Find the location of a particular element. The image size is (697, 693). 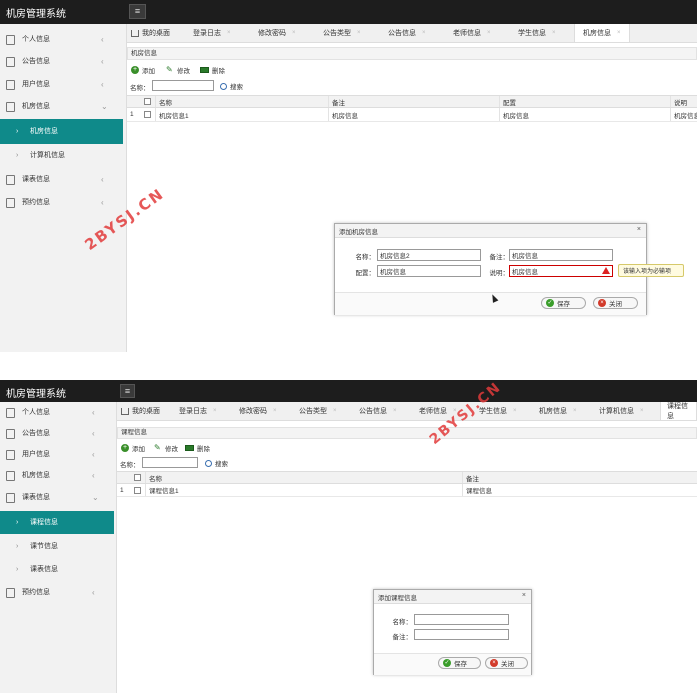

tab-teacher-info: 老师信息 × is located at coordinates (472, 33).